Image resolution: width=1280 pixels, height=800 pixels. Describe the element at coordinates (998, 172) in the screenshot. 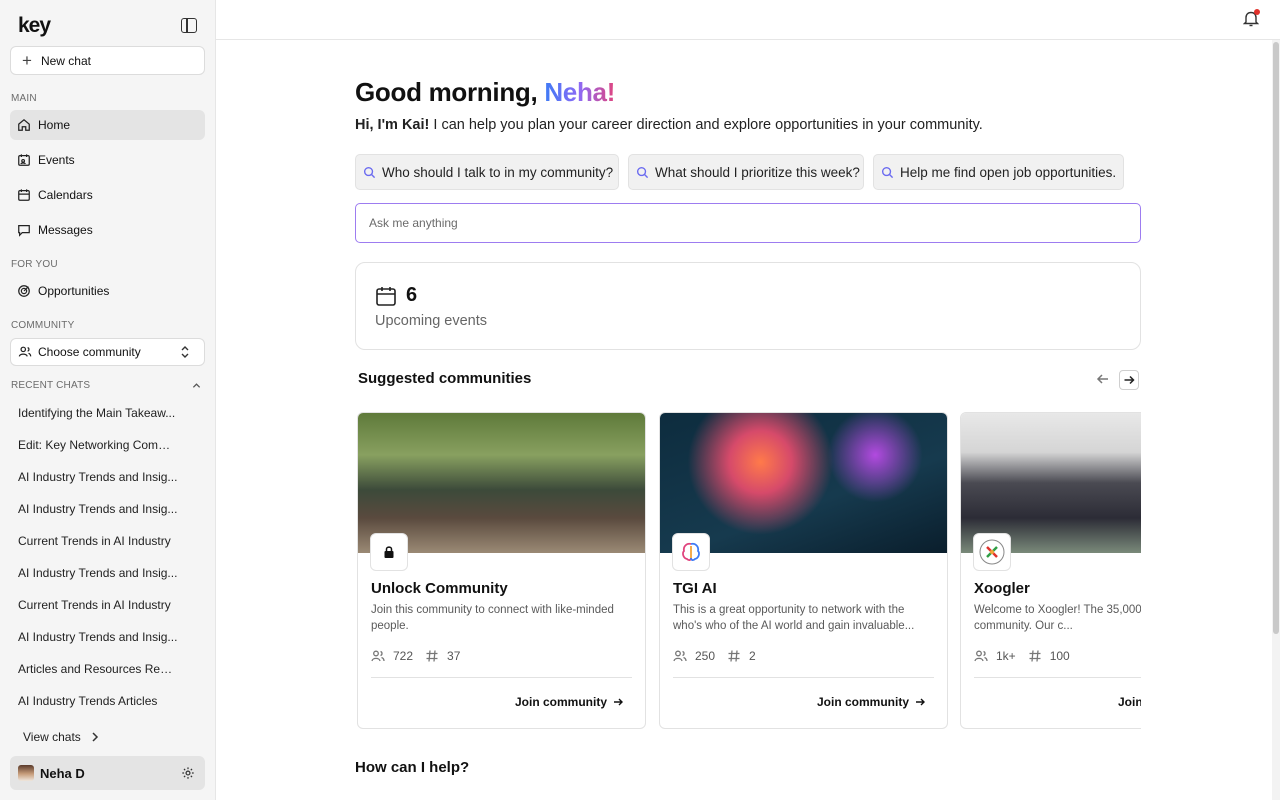

I see `suggestion-chip: Help me find open job opportunities.` at that location.